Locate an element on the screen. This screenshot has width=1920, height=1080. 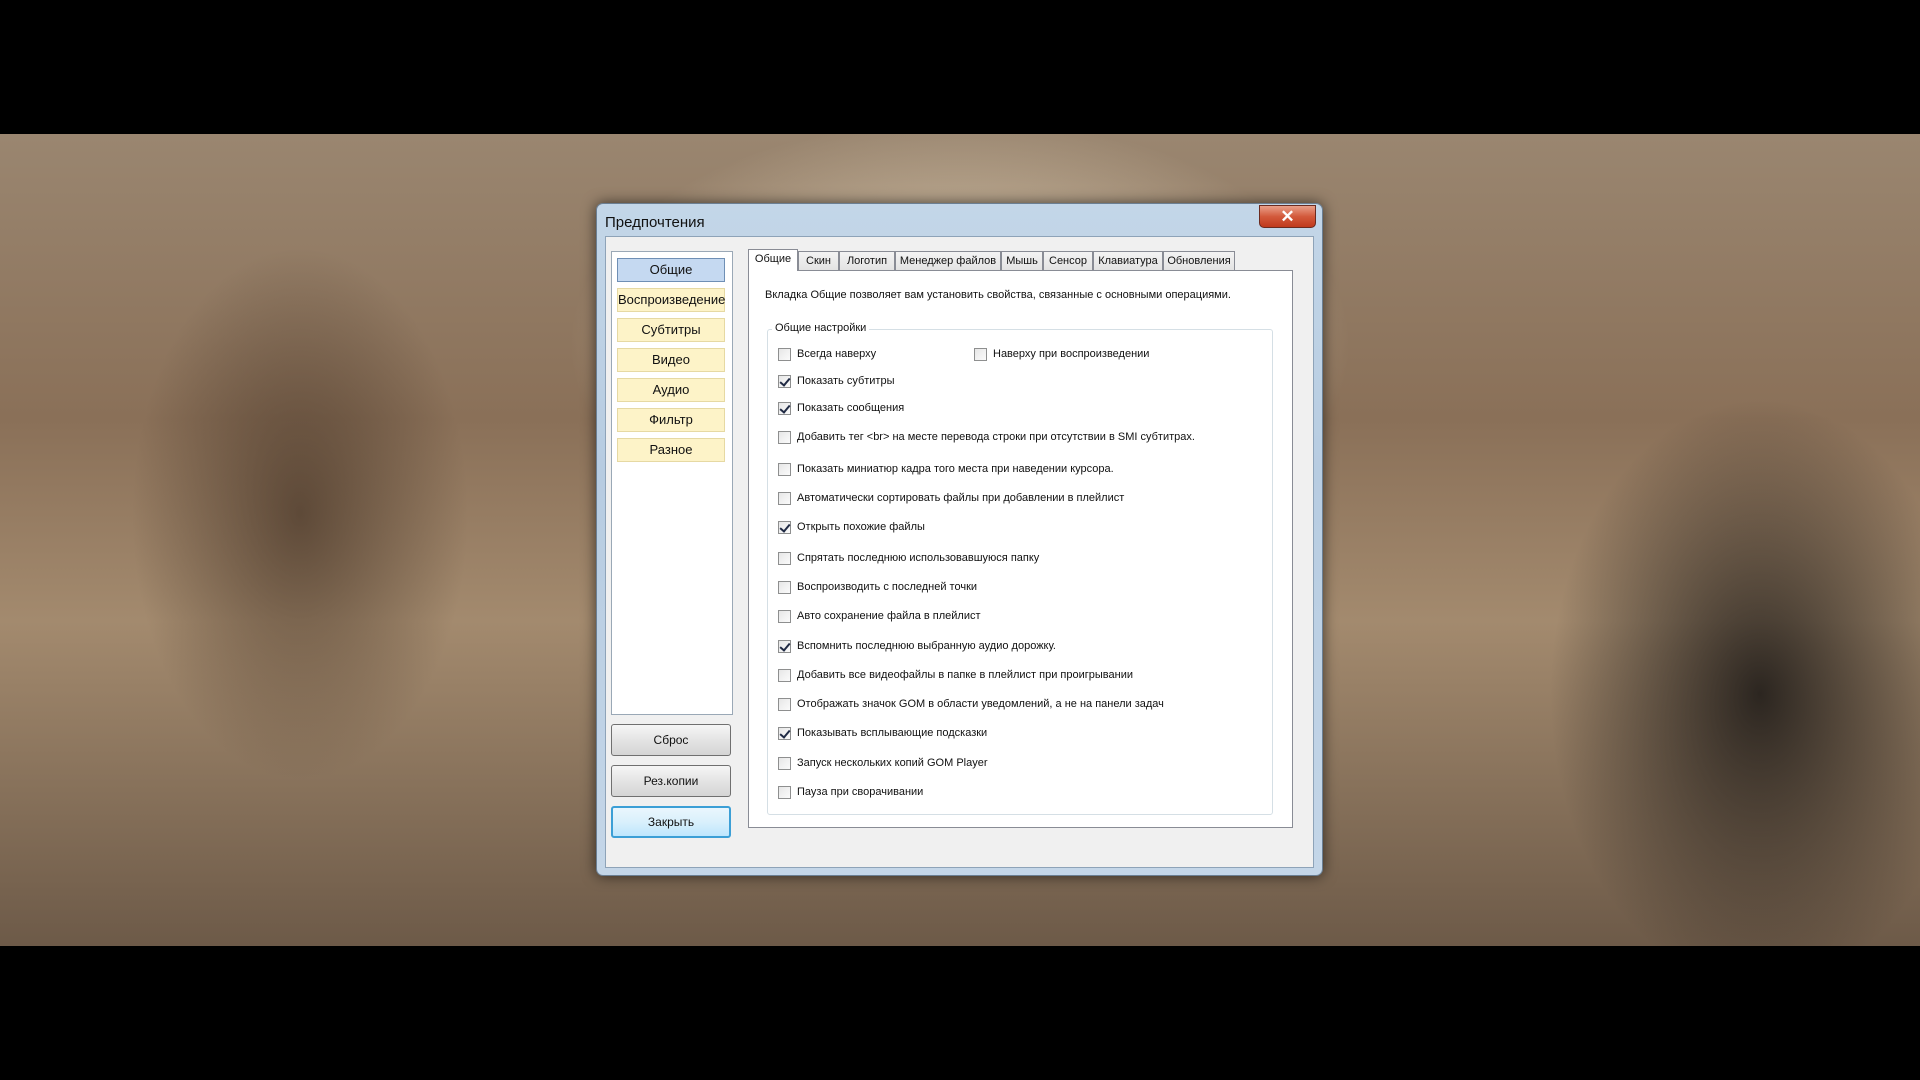
category-filter: Фильтр is located at coordinates (671, 420).